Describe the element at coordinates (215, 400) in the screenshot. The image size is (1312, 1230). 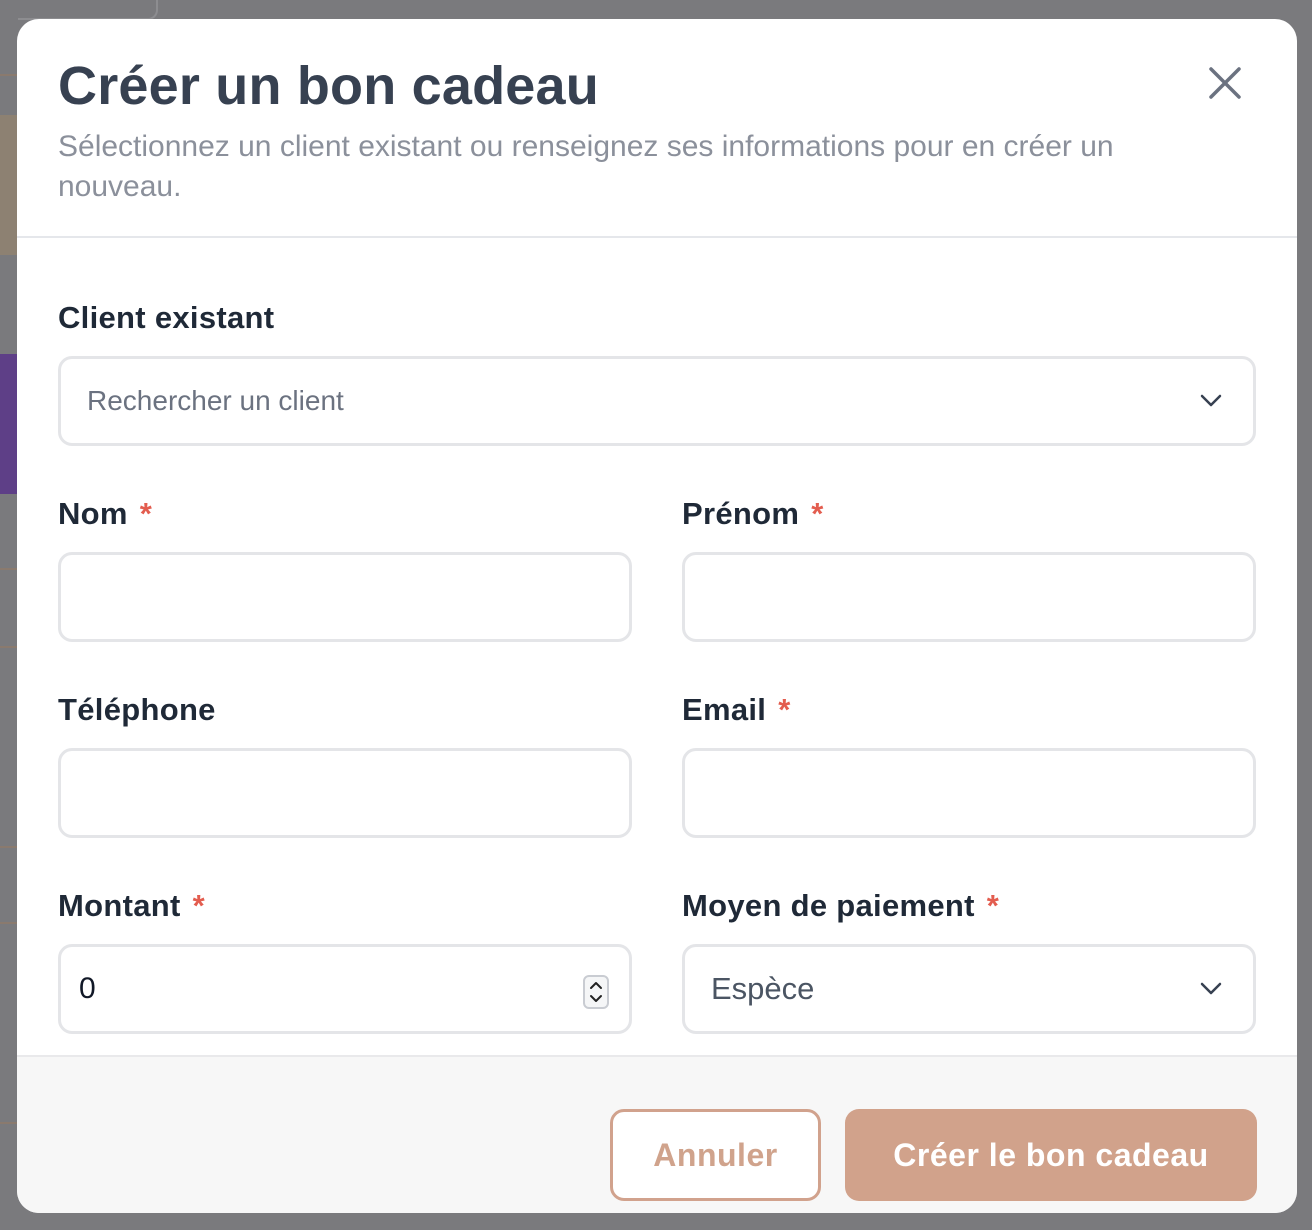
I see `existing-client-placeholder: Rechercher un client` at that location.